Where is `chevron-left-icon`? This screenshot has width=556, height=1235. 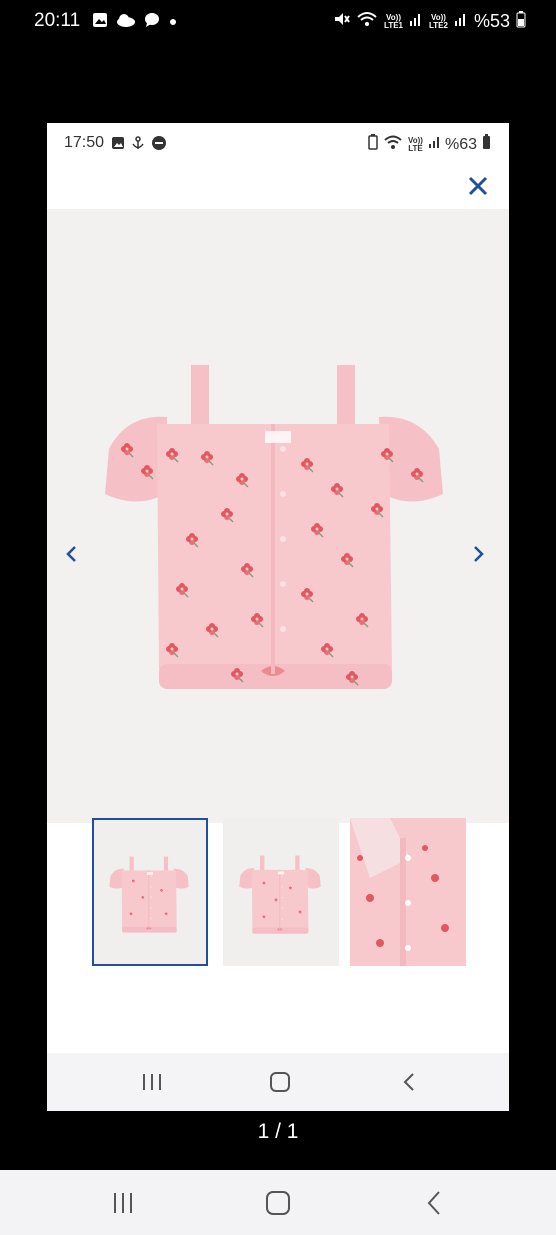 chevron-left-icon is located at coordinates (71, 554).